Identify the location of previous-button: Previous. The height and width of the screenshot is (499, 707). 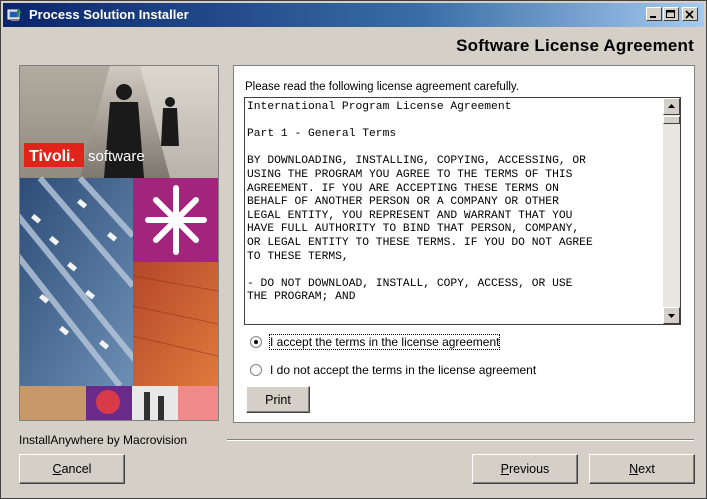
(525, 469).